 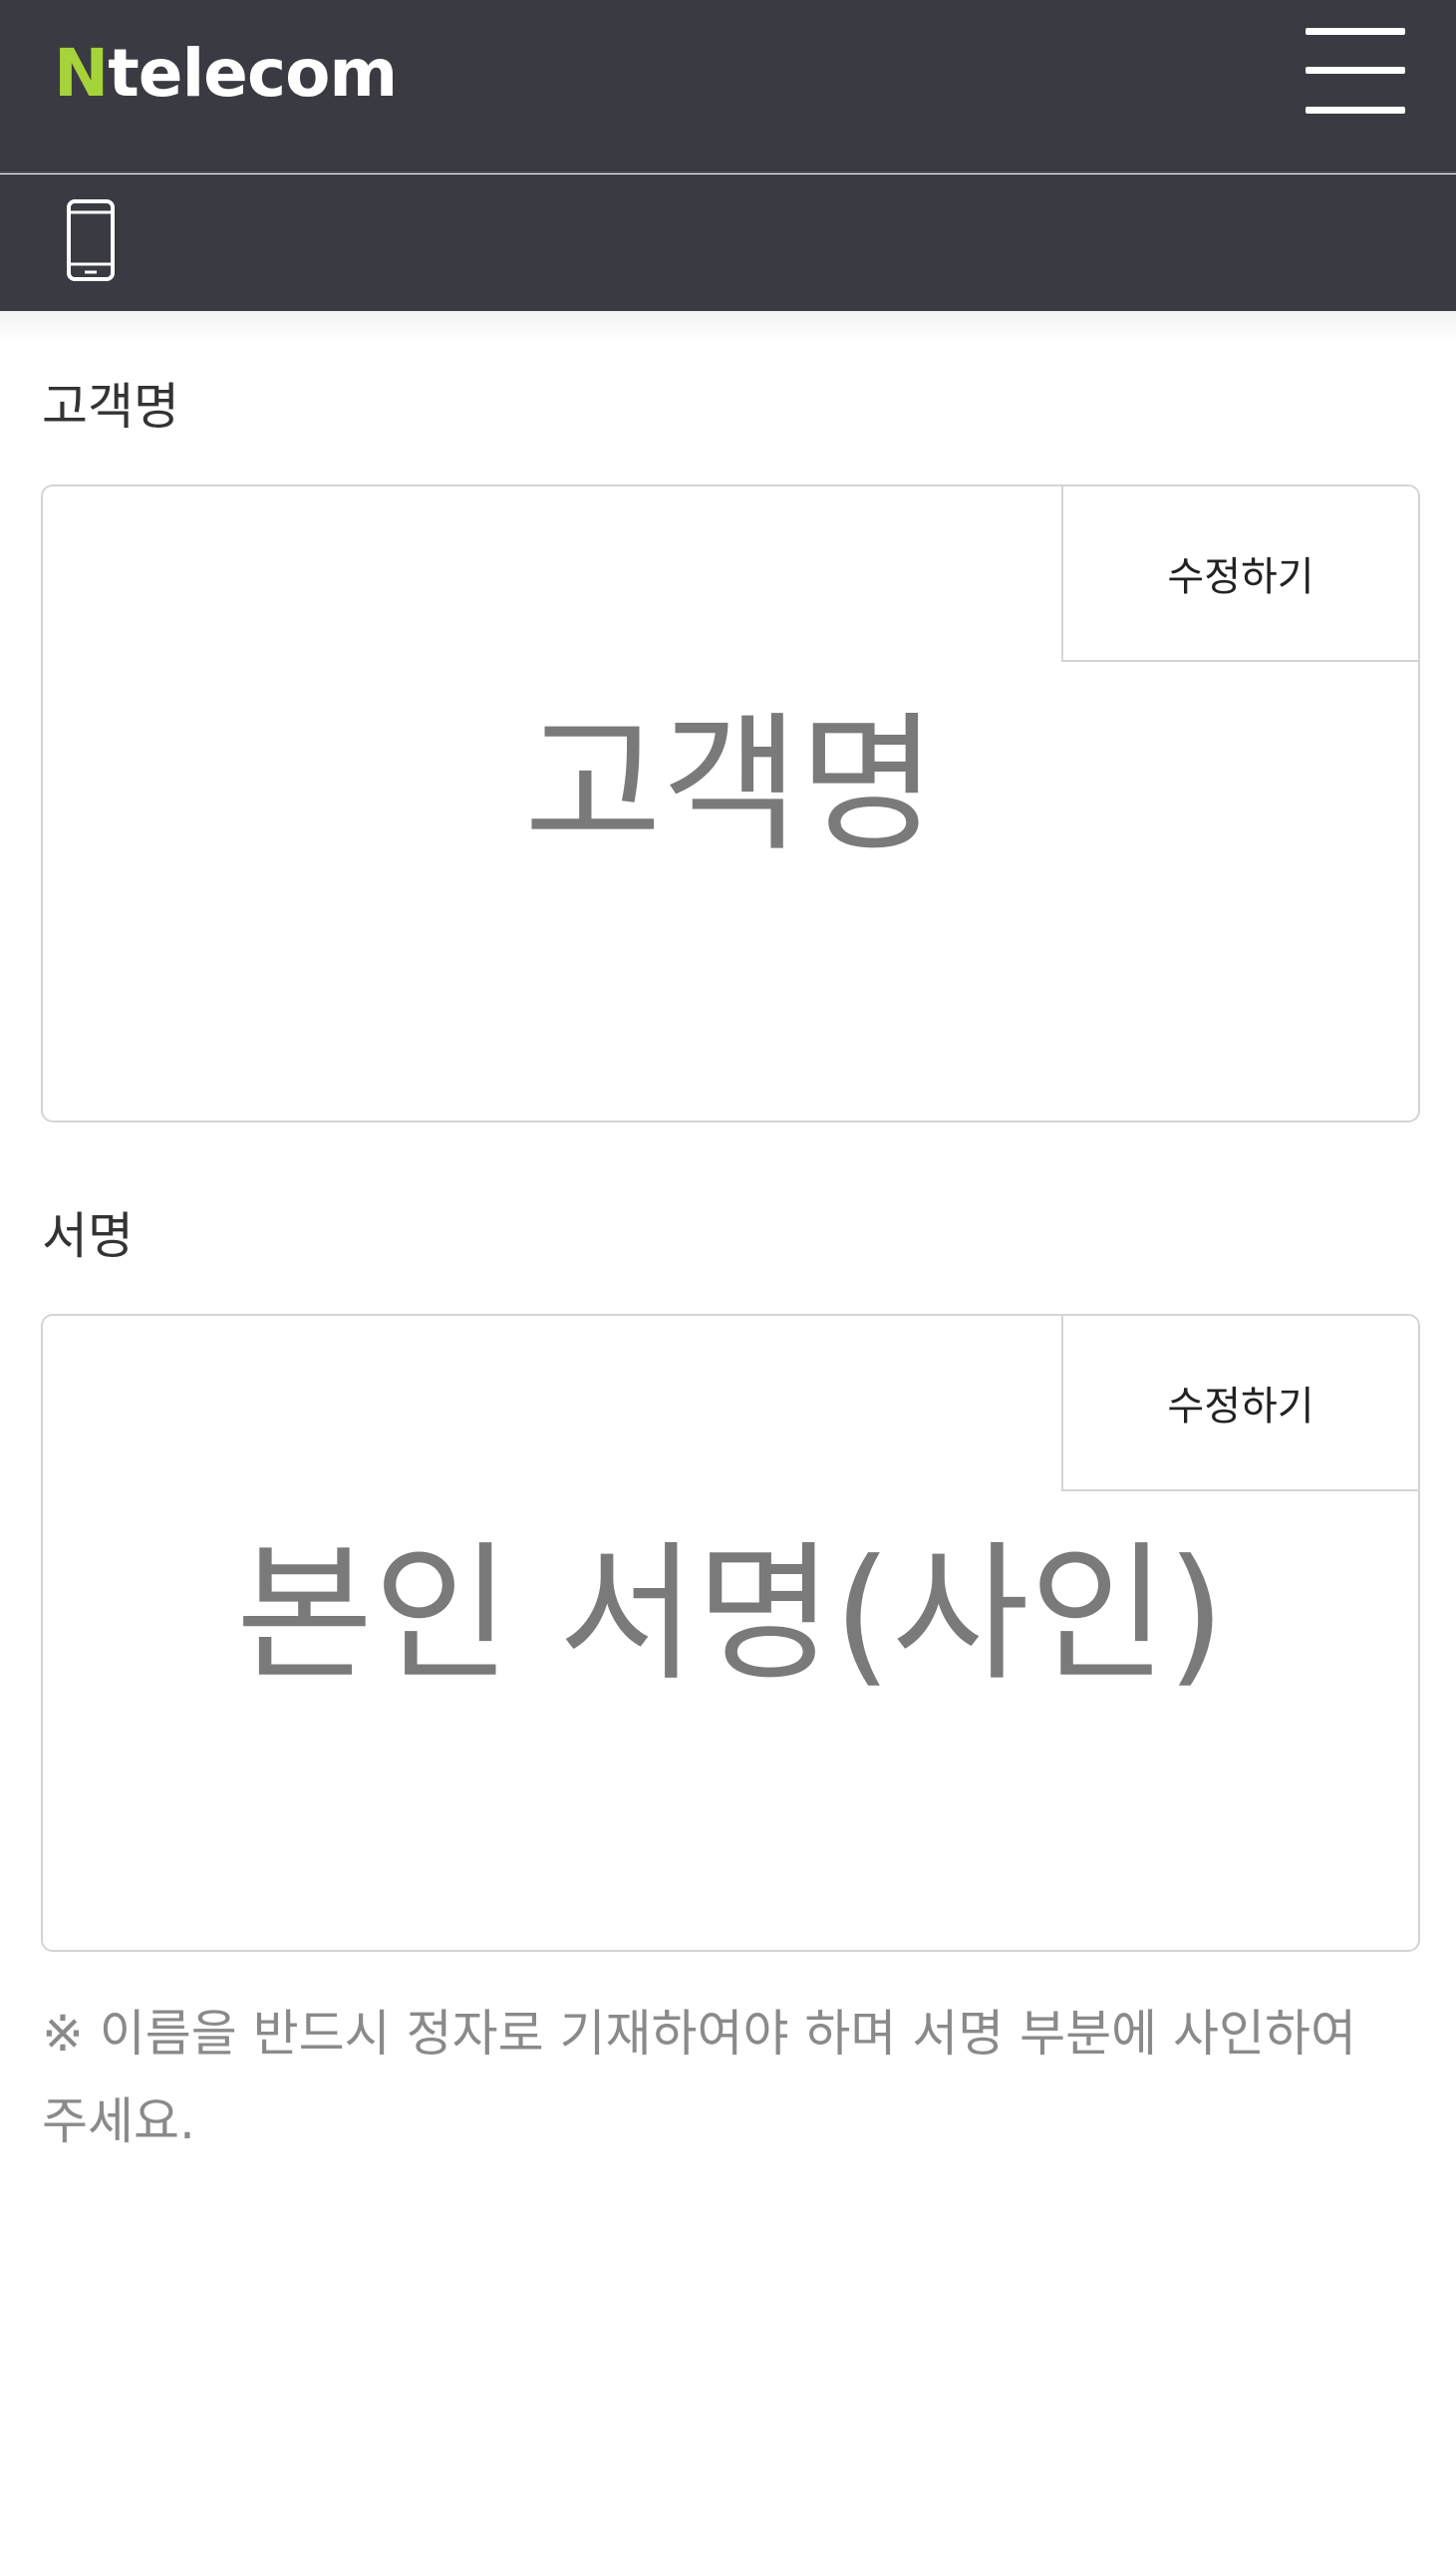 What do you see at coordinates (1355, 71) in the screenshot?
I see `hamburger-menu-icon` at bounding box center [1355, 71].